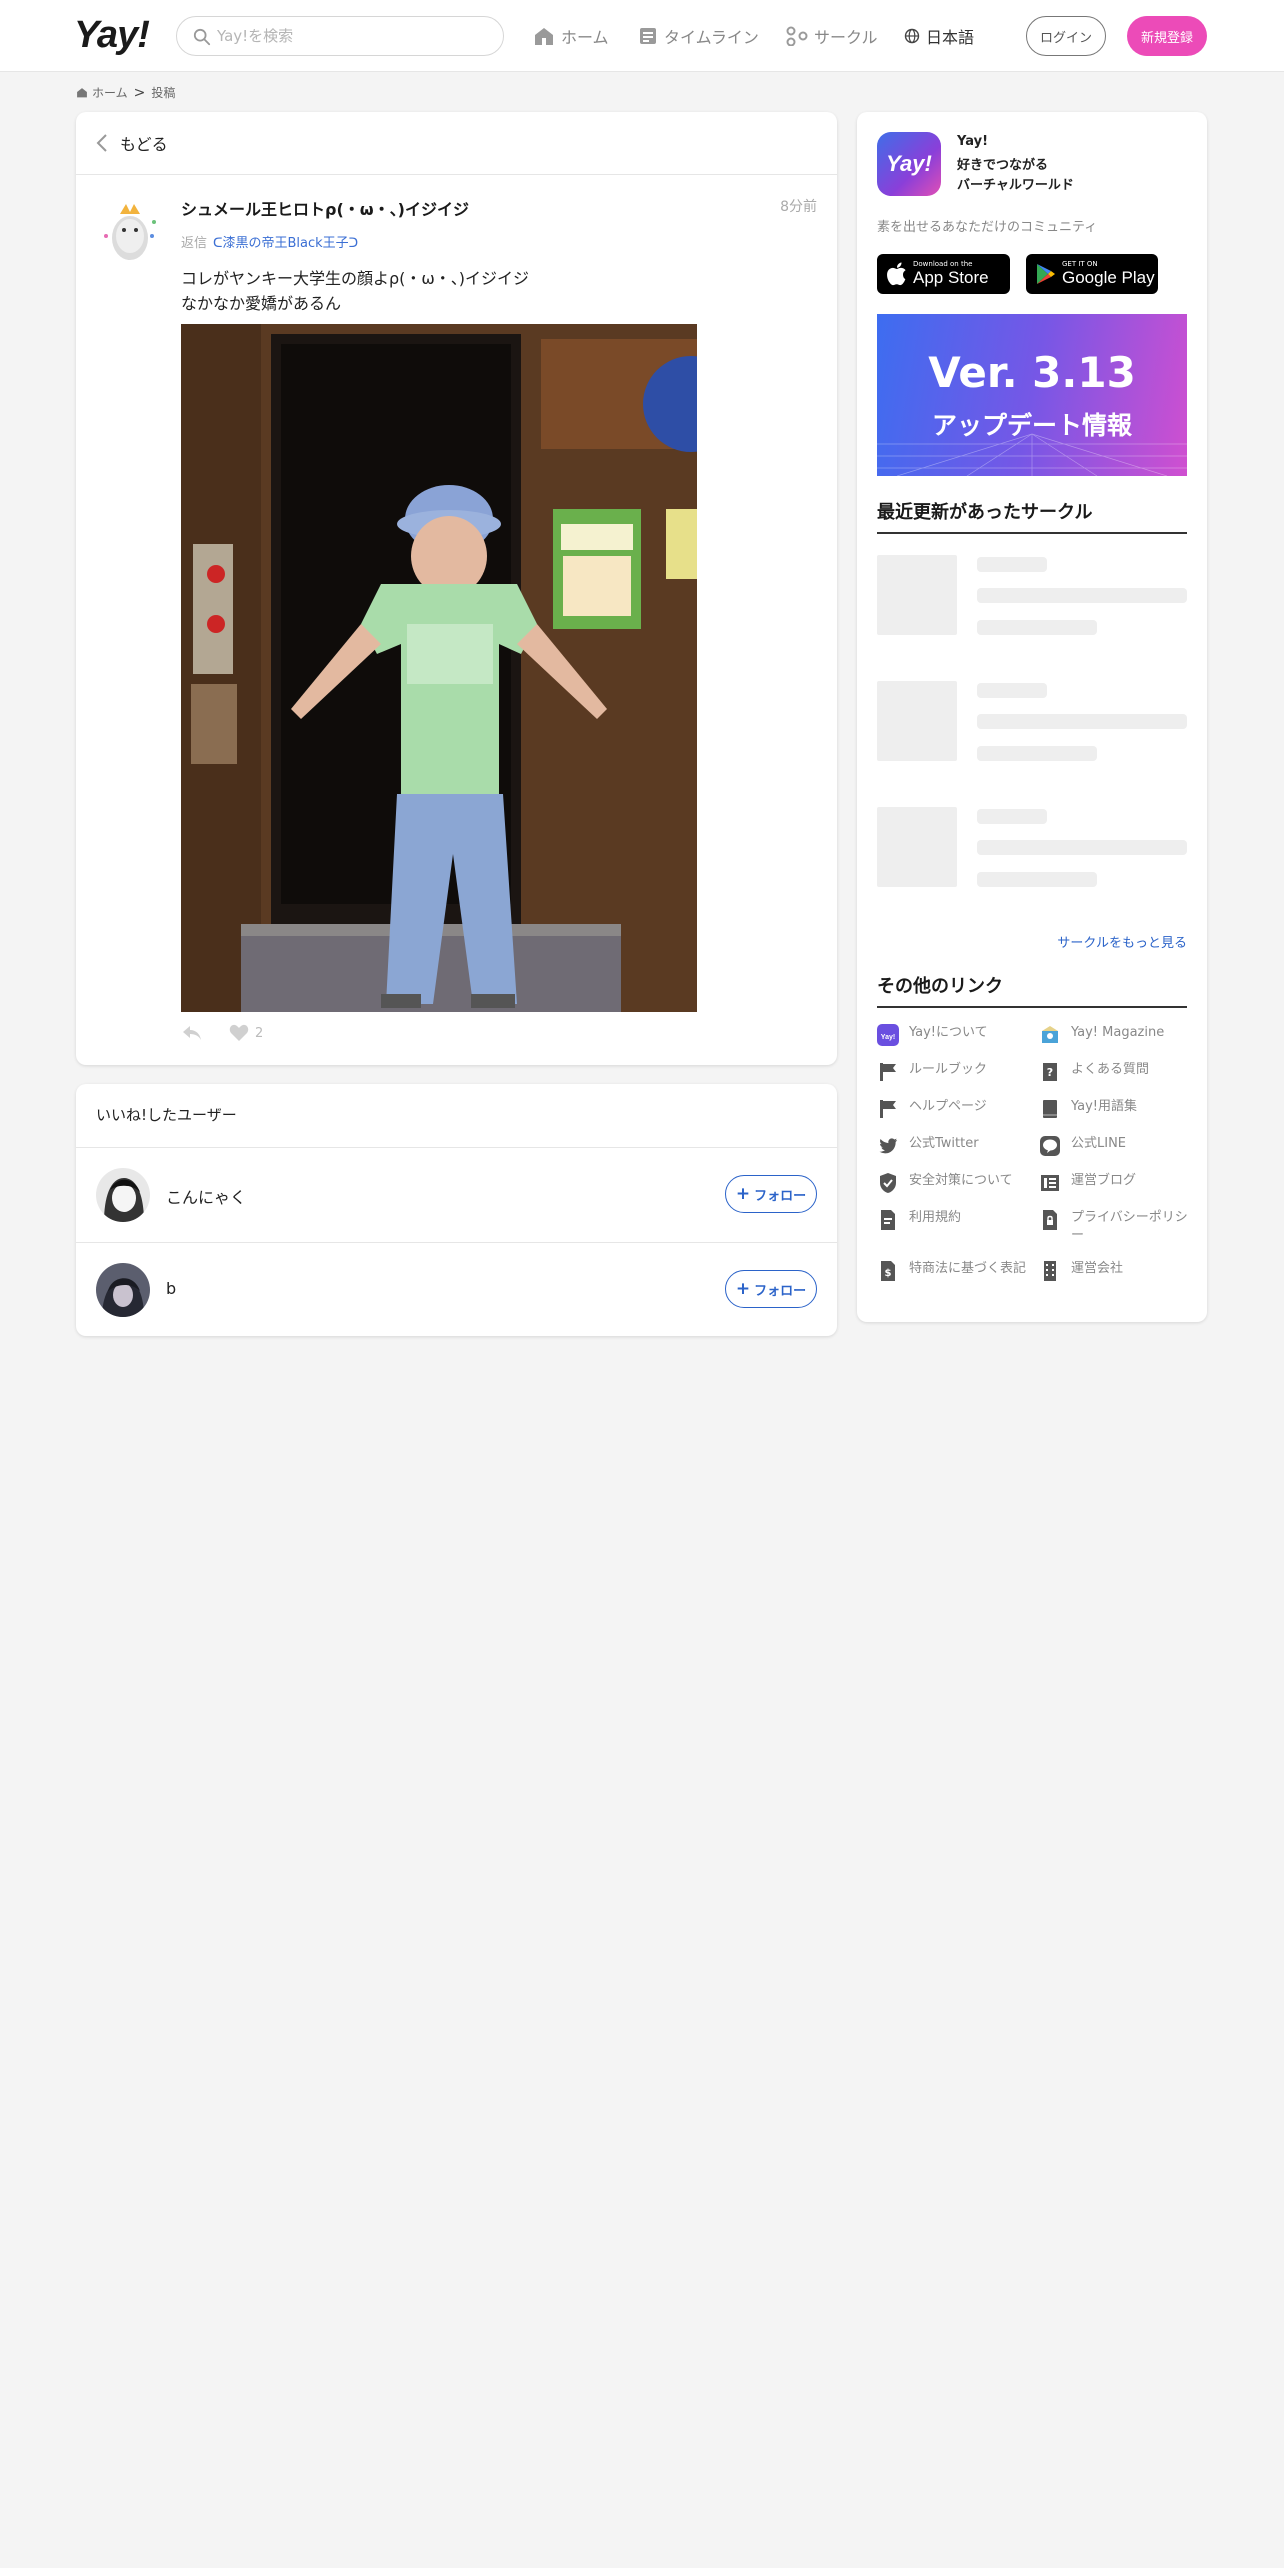 Image resolution: width=1284 pixels, height=2568 pixels. I want to click on login-button: ログイン, so click(1066, 36).